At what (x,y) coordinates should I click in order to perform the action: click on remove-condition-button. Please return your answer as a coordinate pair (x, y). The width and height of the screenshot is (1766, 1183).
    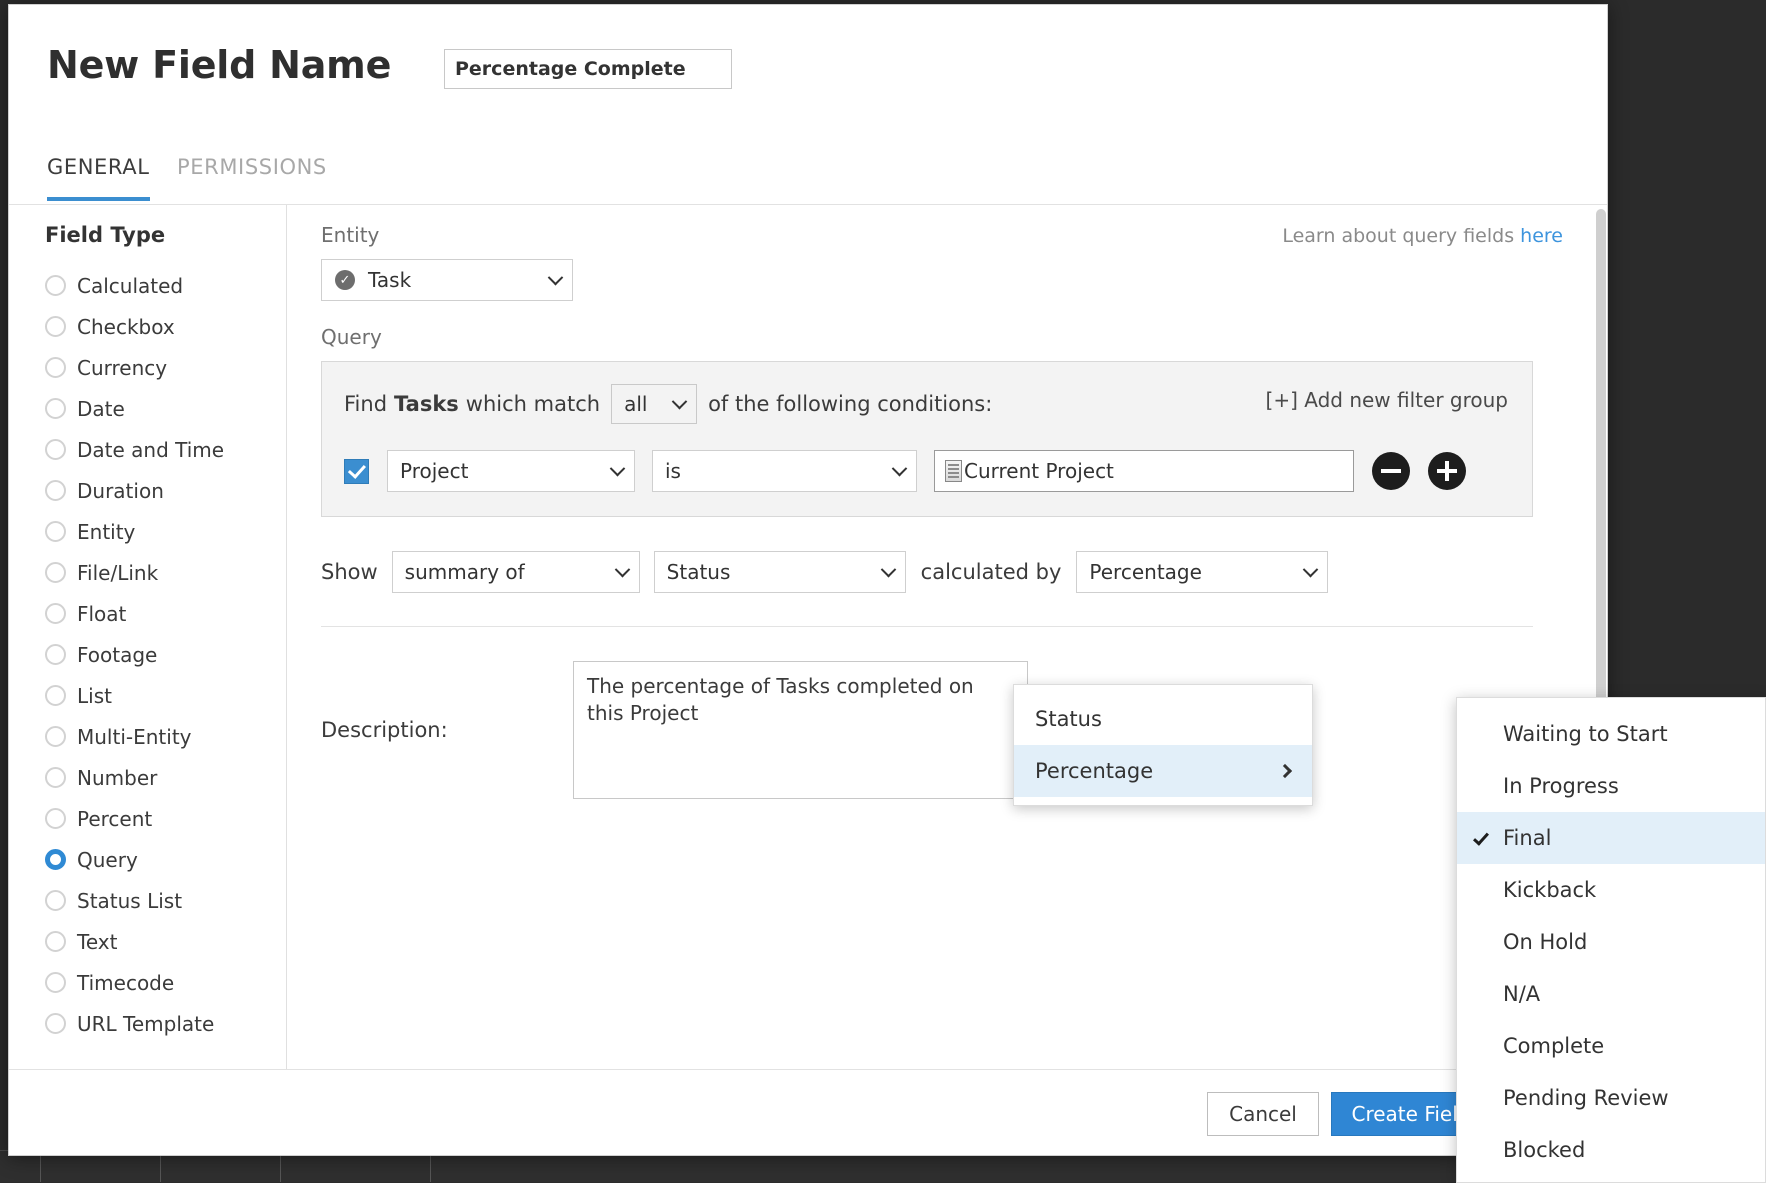
    Looking at the image, I should click on (1391, 471).